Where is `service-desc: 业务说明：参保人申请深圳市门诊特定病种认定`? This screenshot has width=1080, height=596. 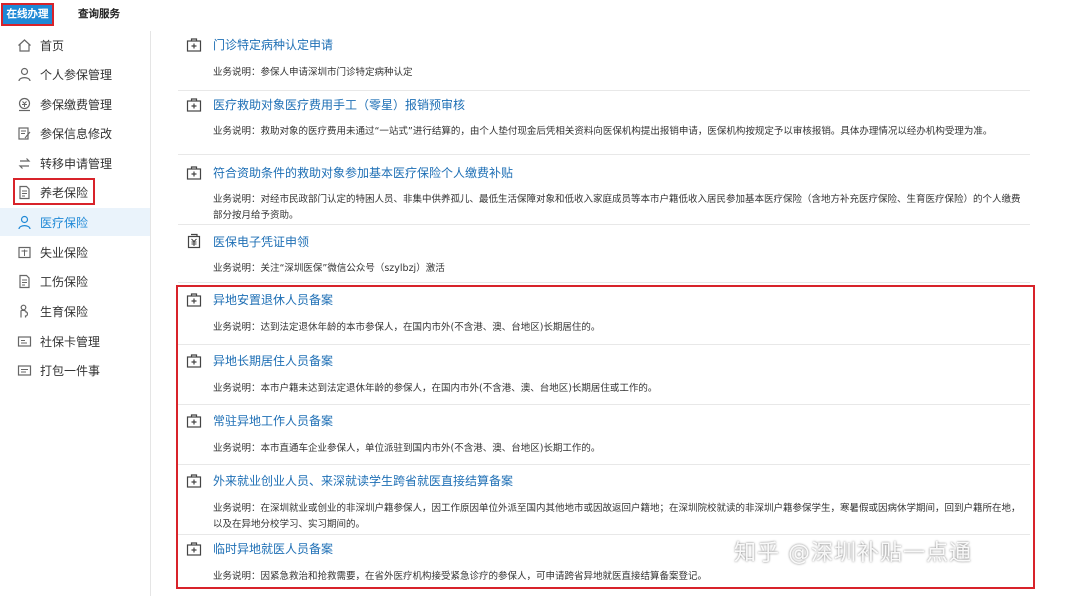
service-desc: 业务说明：参保人申请深圳市门诊特定病种认定 is located at coordinates (313, 72).